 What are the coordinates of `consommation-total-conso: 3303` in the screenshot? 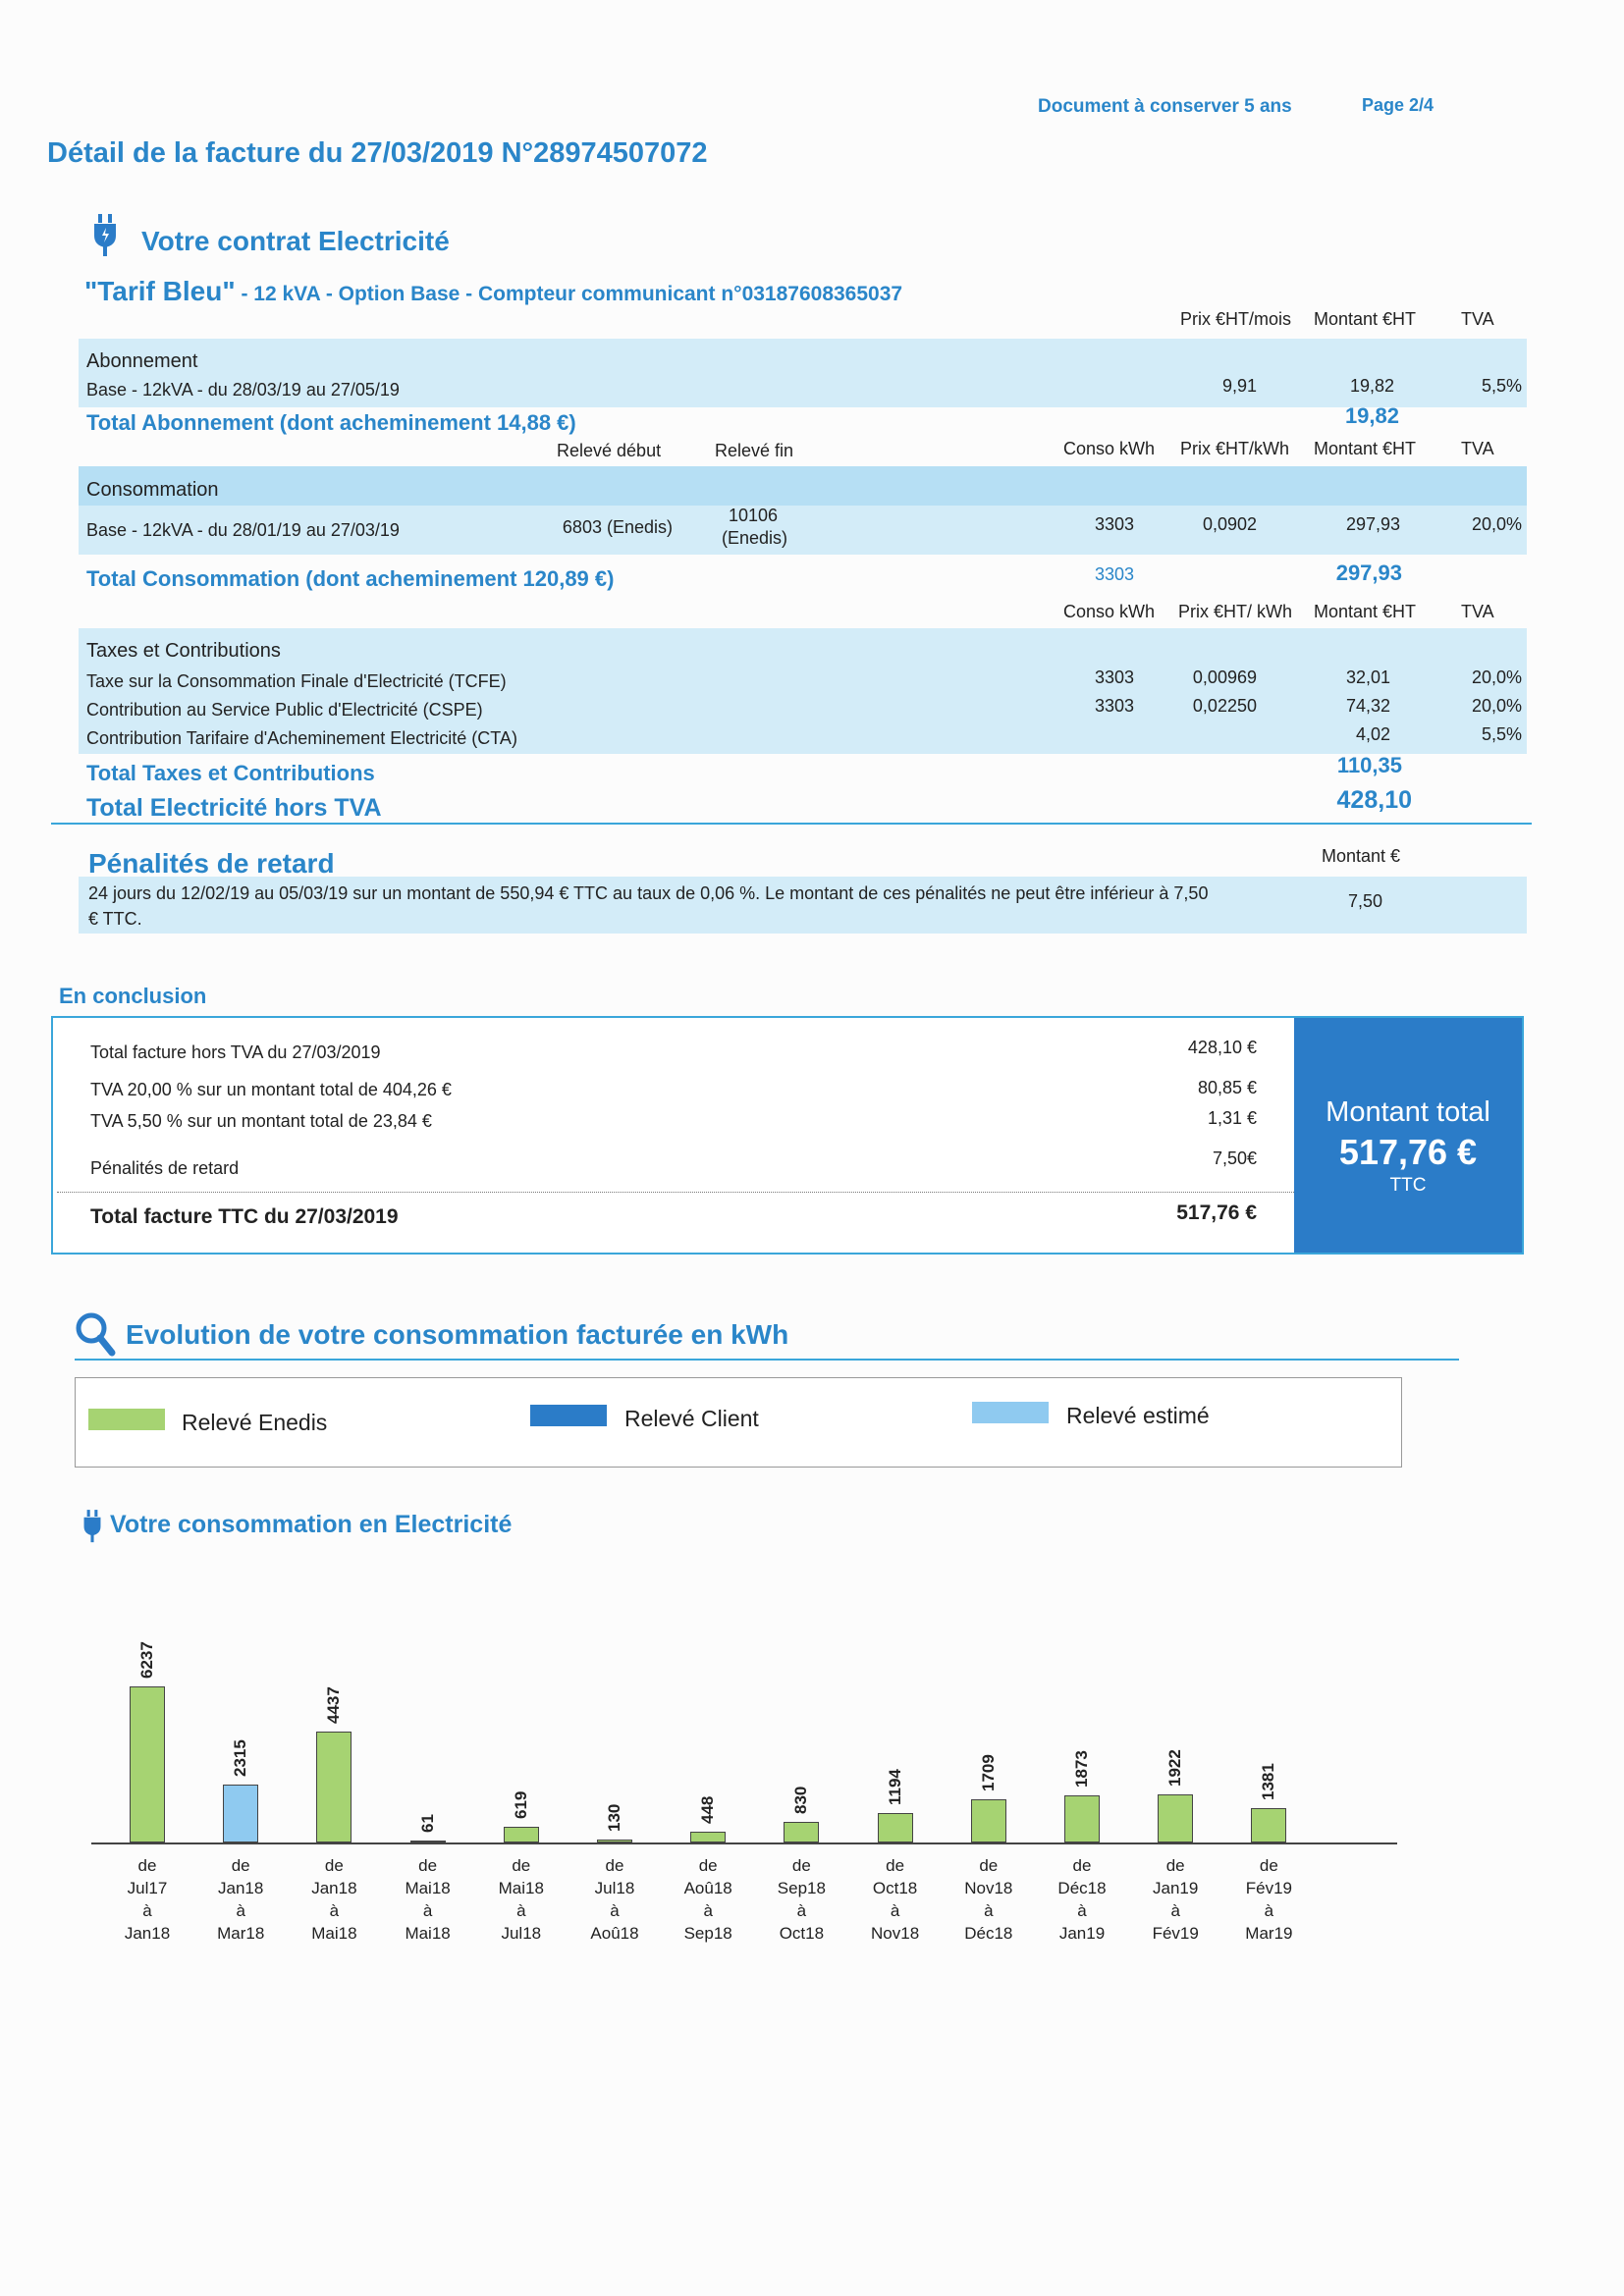 It's located at (1114, 574).